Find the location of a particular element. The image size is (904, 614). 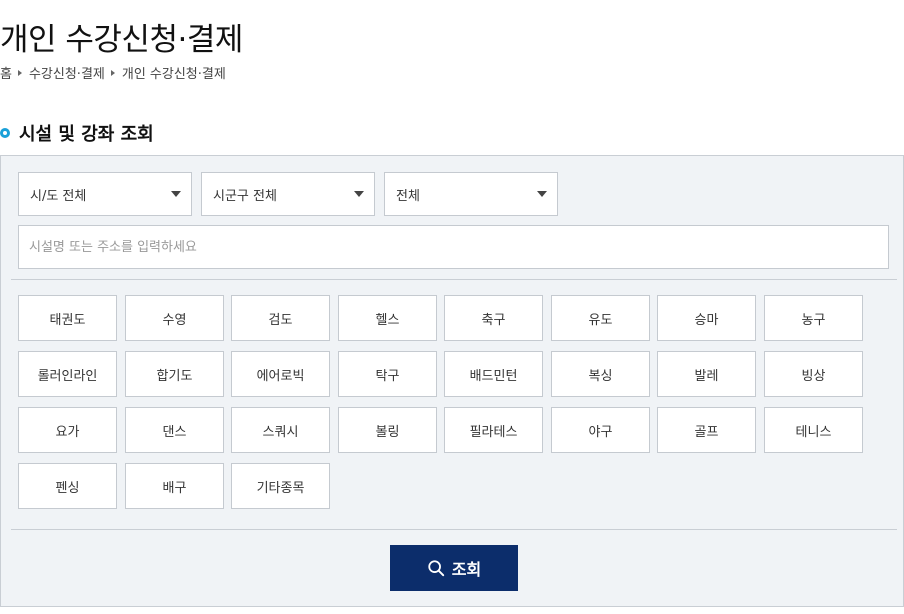

sport-category-button: 테니스 is located at coordinates (813, 430).